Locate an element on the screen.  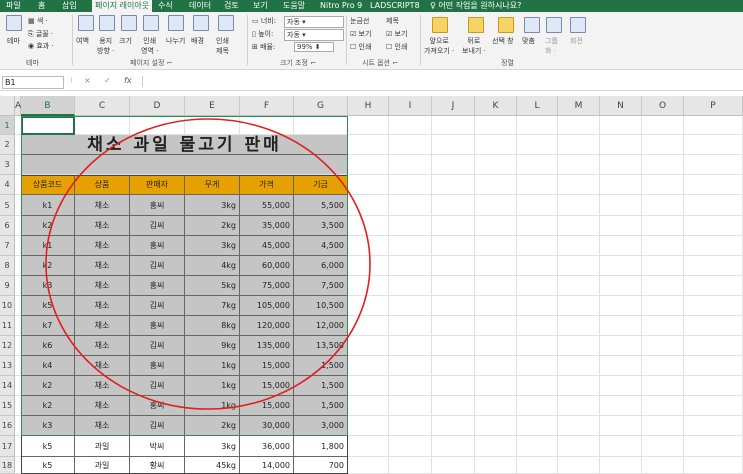
column-header-p: P is located at coordinates (713, 106).